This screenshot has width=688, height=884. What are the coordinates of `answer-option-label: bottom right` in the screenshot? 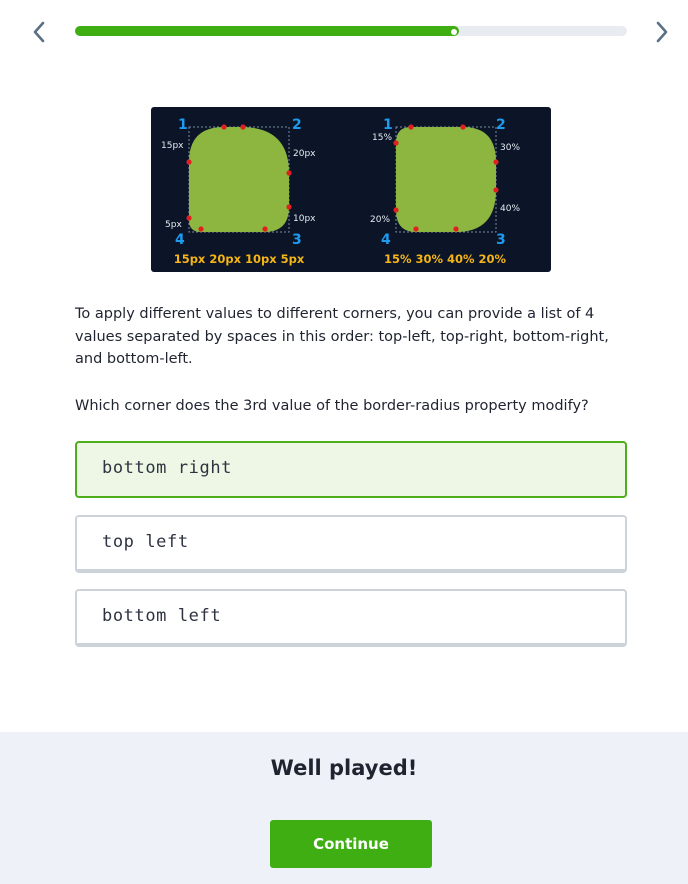 It's located at (167, 468).